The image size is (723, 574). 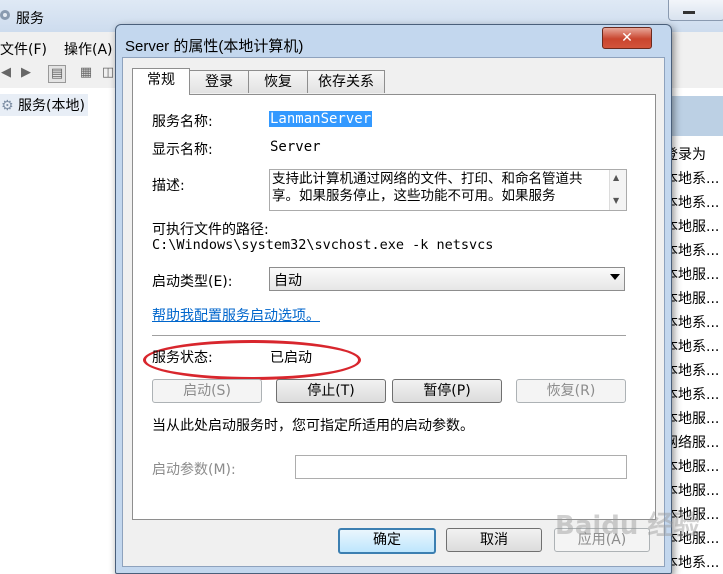 What do you see at coordinates (182, 358) in the screenshot?
I see `service-status-label: 服务状态:` at bounding box center [182, 358].